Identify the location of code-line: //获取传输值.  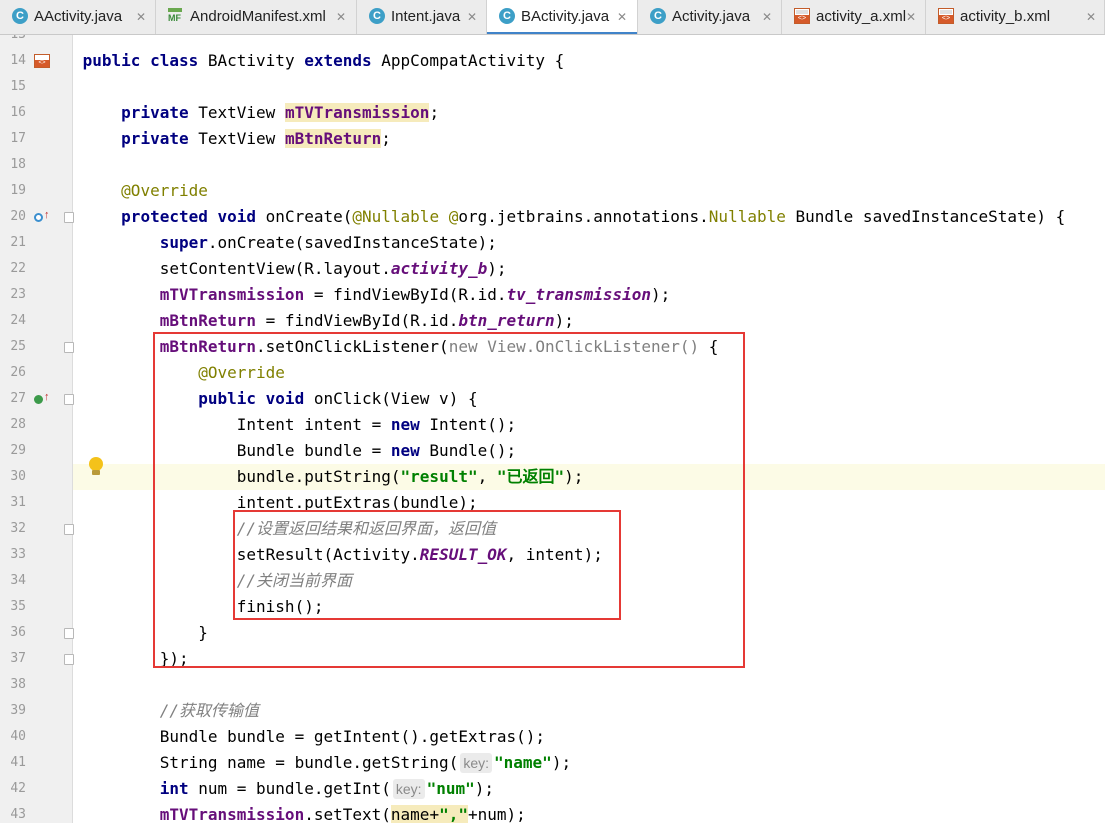
(589, 711).